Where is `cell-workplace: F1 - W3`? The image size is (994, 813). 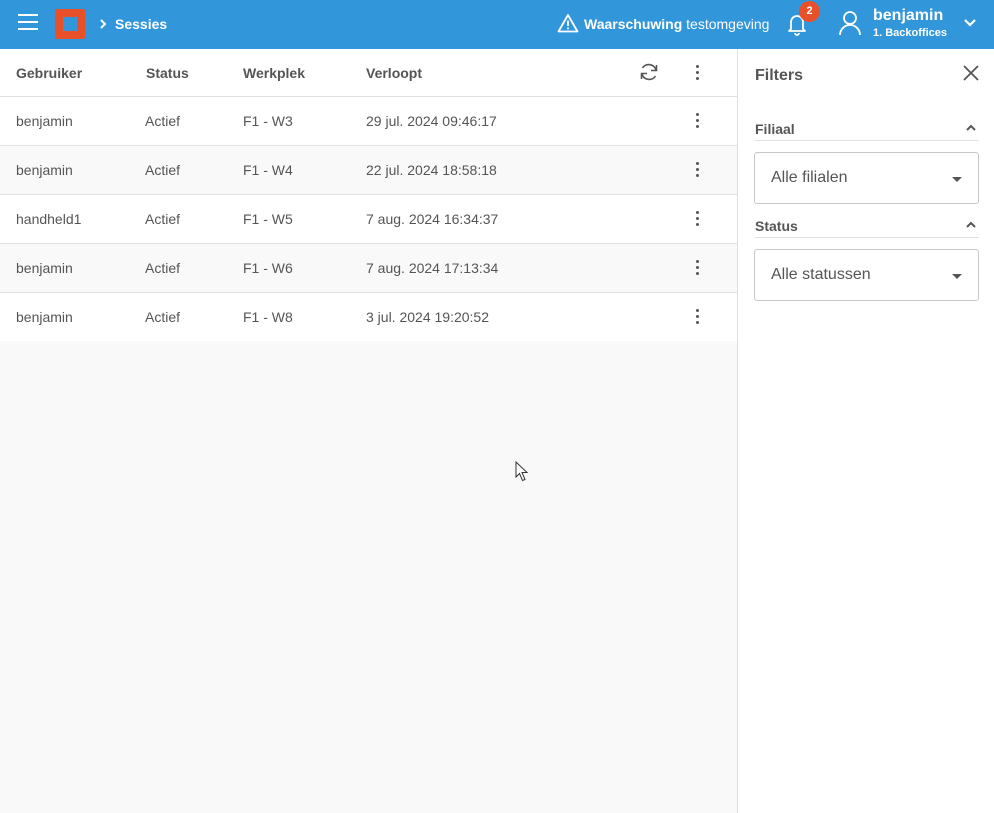 cell-workplace: F1 - W3 is located at coordinates (268, 121).